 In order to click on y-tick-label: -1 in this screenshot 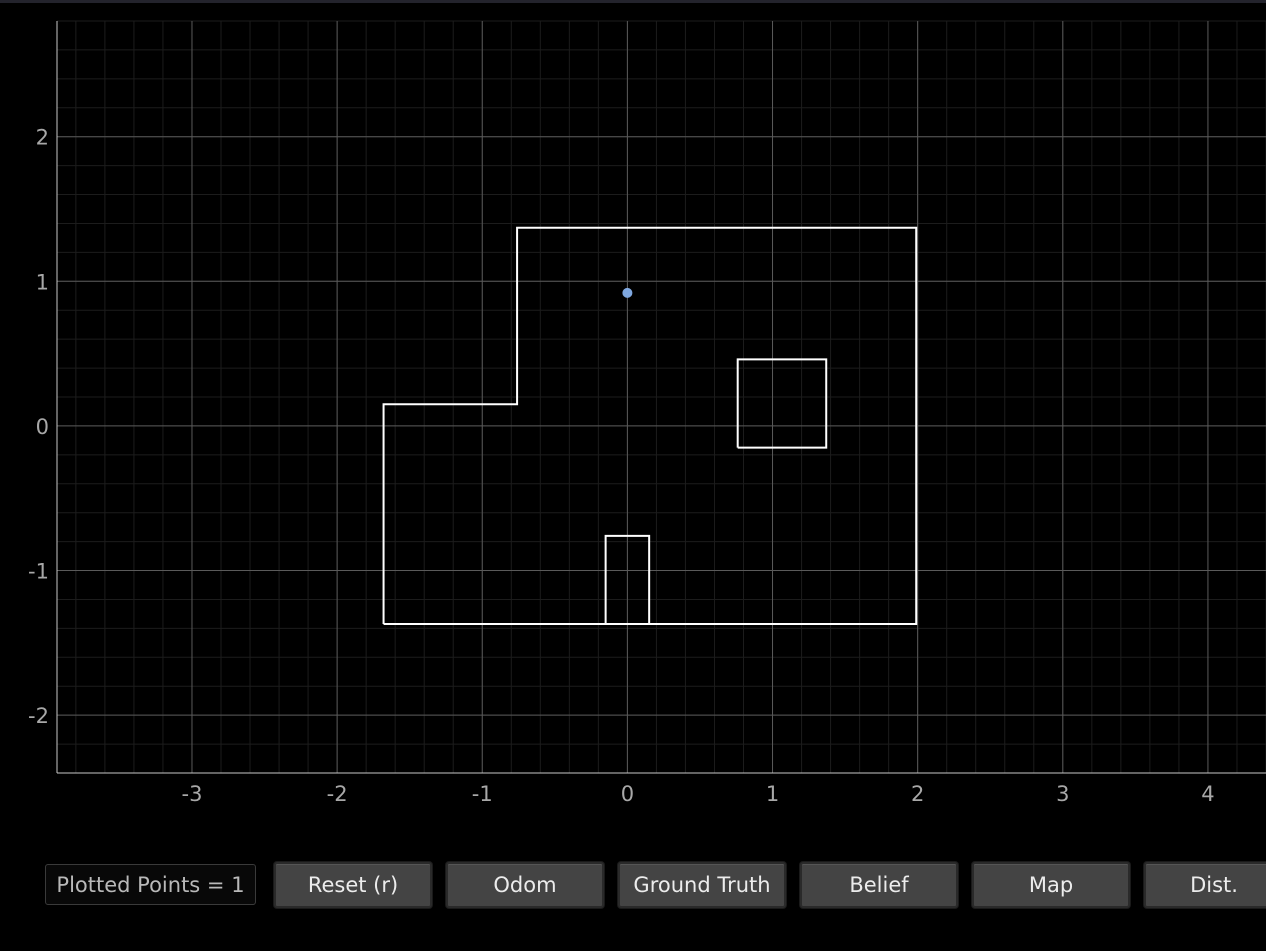, I will do `click(38, 572)`.